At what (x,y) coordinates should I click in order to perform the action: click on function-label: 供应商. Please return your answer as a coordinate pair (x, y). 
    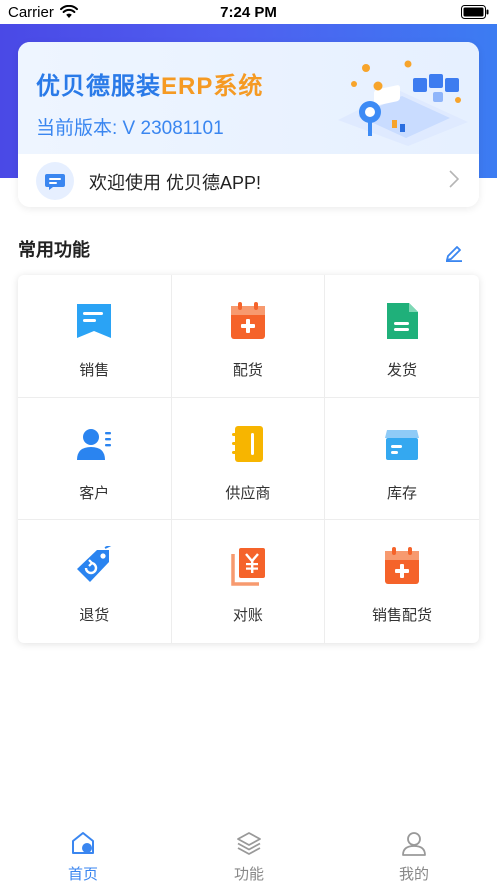
    Looking at the image, I should click on (248, 493).